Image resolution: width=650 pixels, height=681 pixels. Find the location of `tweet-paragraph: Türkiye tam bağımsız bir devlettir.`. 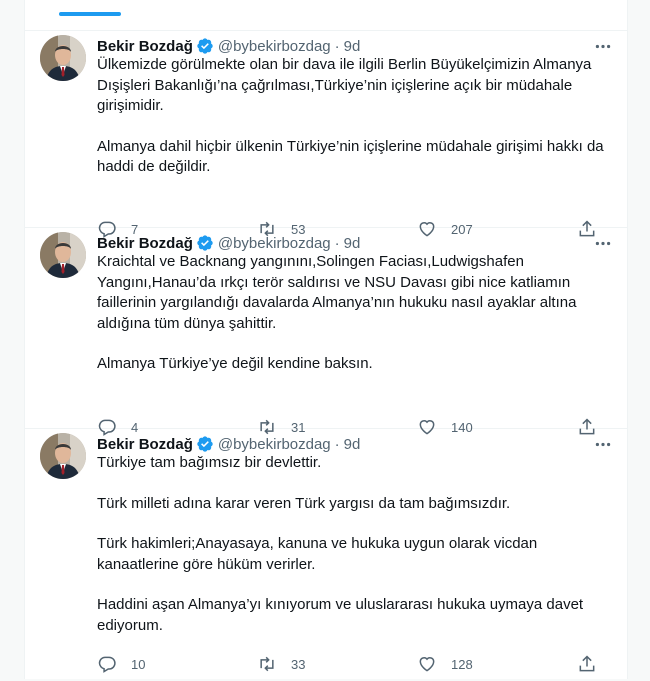

tweet-paragraph: Türkiye tam bağımsız bir devlettir. is located at coordinates (209, 462).